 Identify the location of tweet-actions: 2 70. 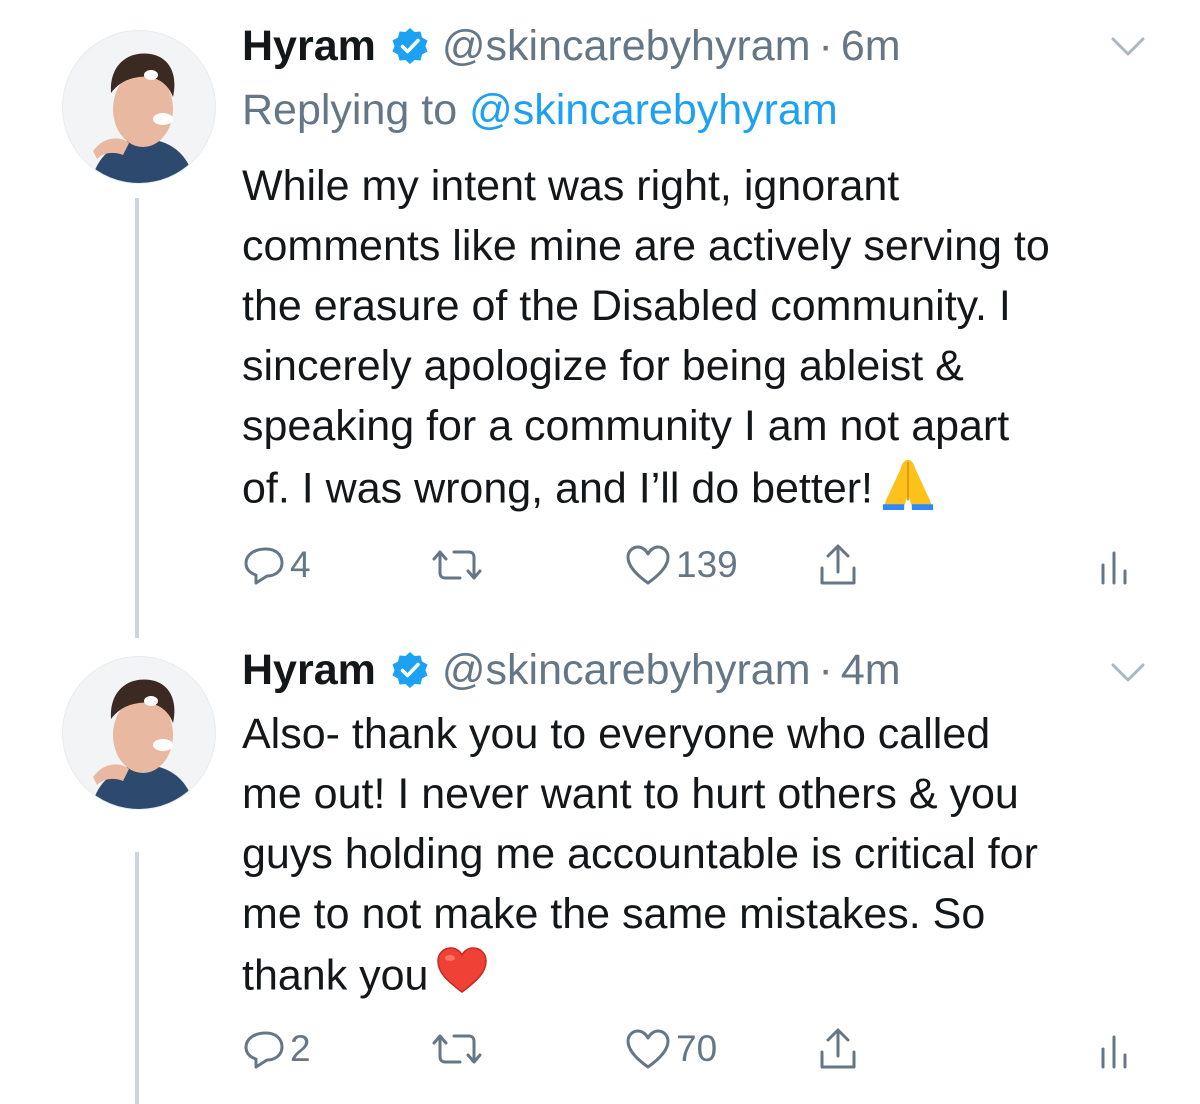
(692, 1049).